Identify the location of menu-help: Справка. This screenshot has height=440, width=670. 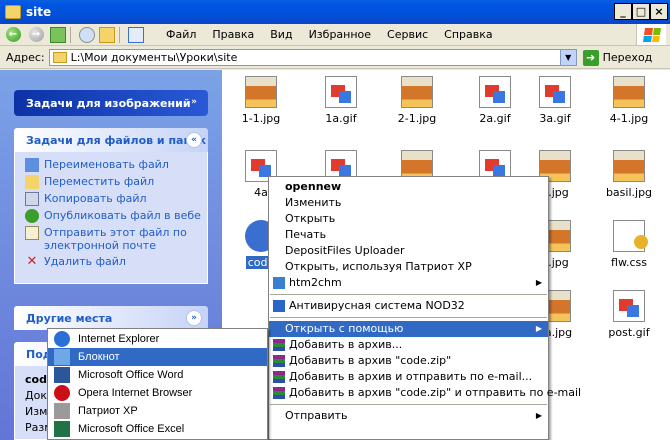
(468, 34).